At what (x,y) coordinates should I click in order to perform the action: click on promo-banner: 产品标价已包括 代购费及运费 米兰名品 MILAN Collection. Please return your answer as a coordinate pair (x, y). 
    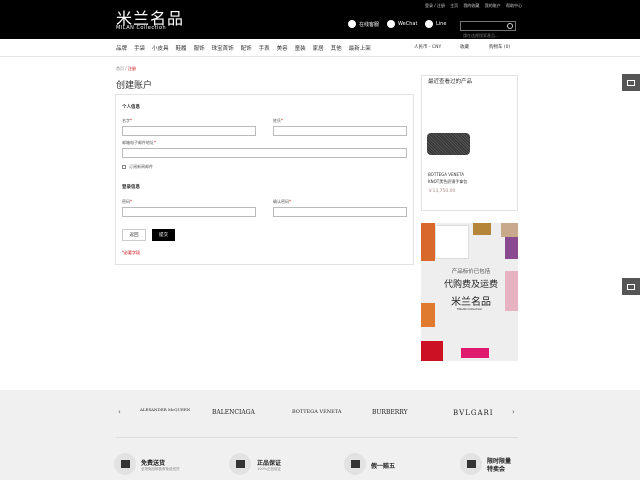
    Looking at the image, I should click on (469, 292).